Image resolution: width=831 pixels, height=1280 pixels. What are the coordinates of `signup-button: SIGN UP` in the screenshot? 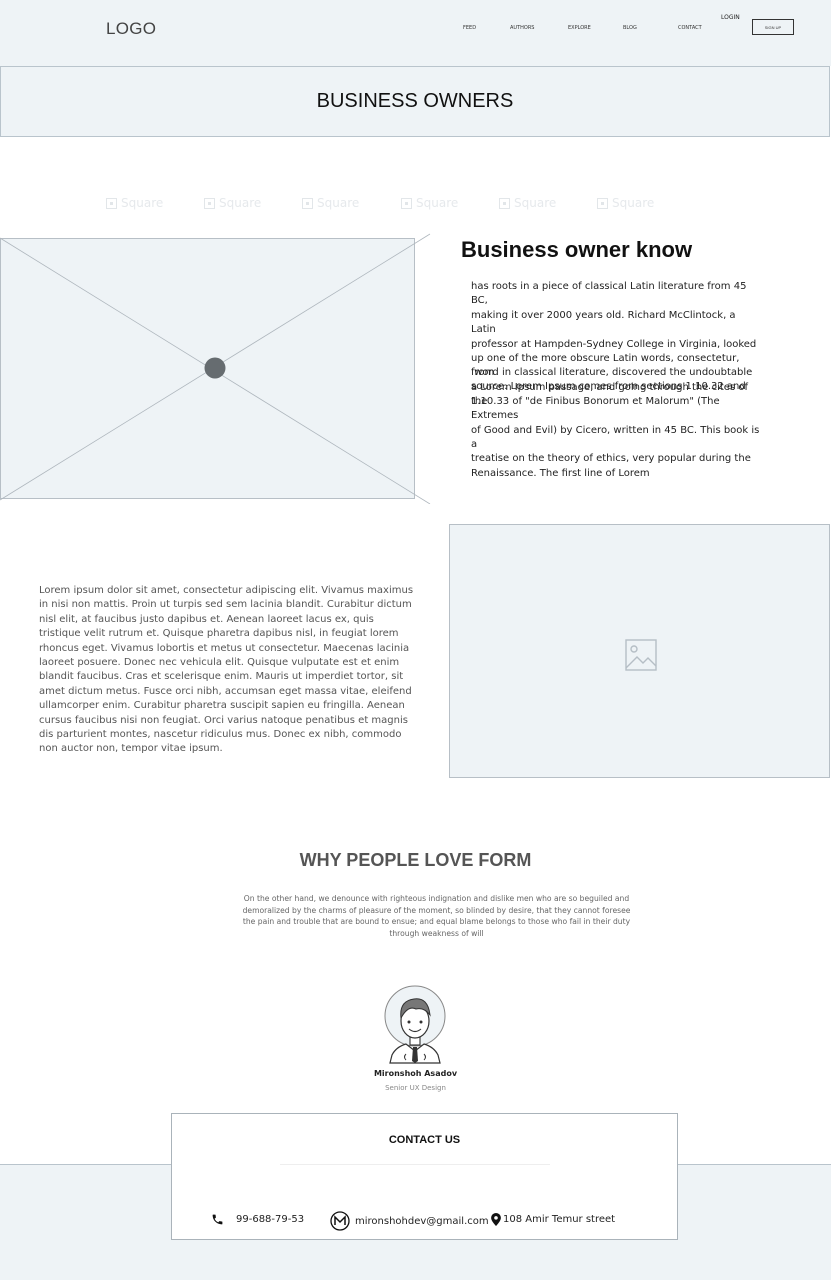 It's located at (773, 27).